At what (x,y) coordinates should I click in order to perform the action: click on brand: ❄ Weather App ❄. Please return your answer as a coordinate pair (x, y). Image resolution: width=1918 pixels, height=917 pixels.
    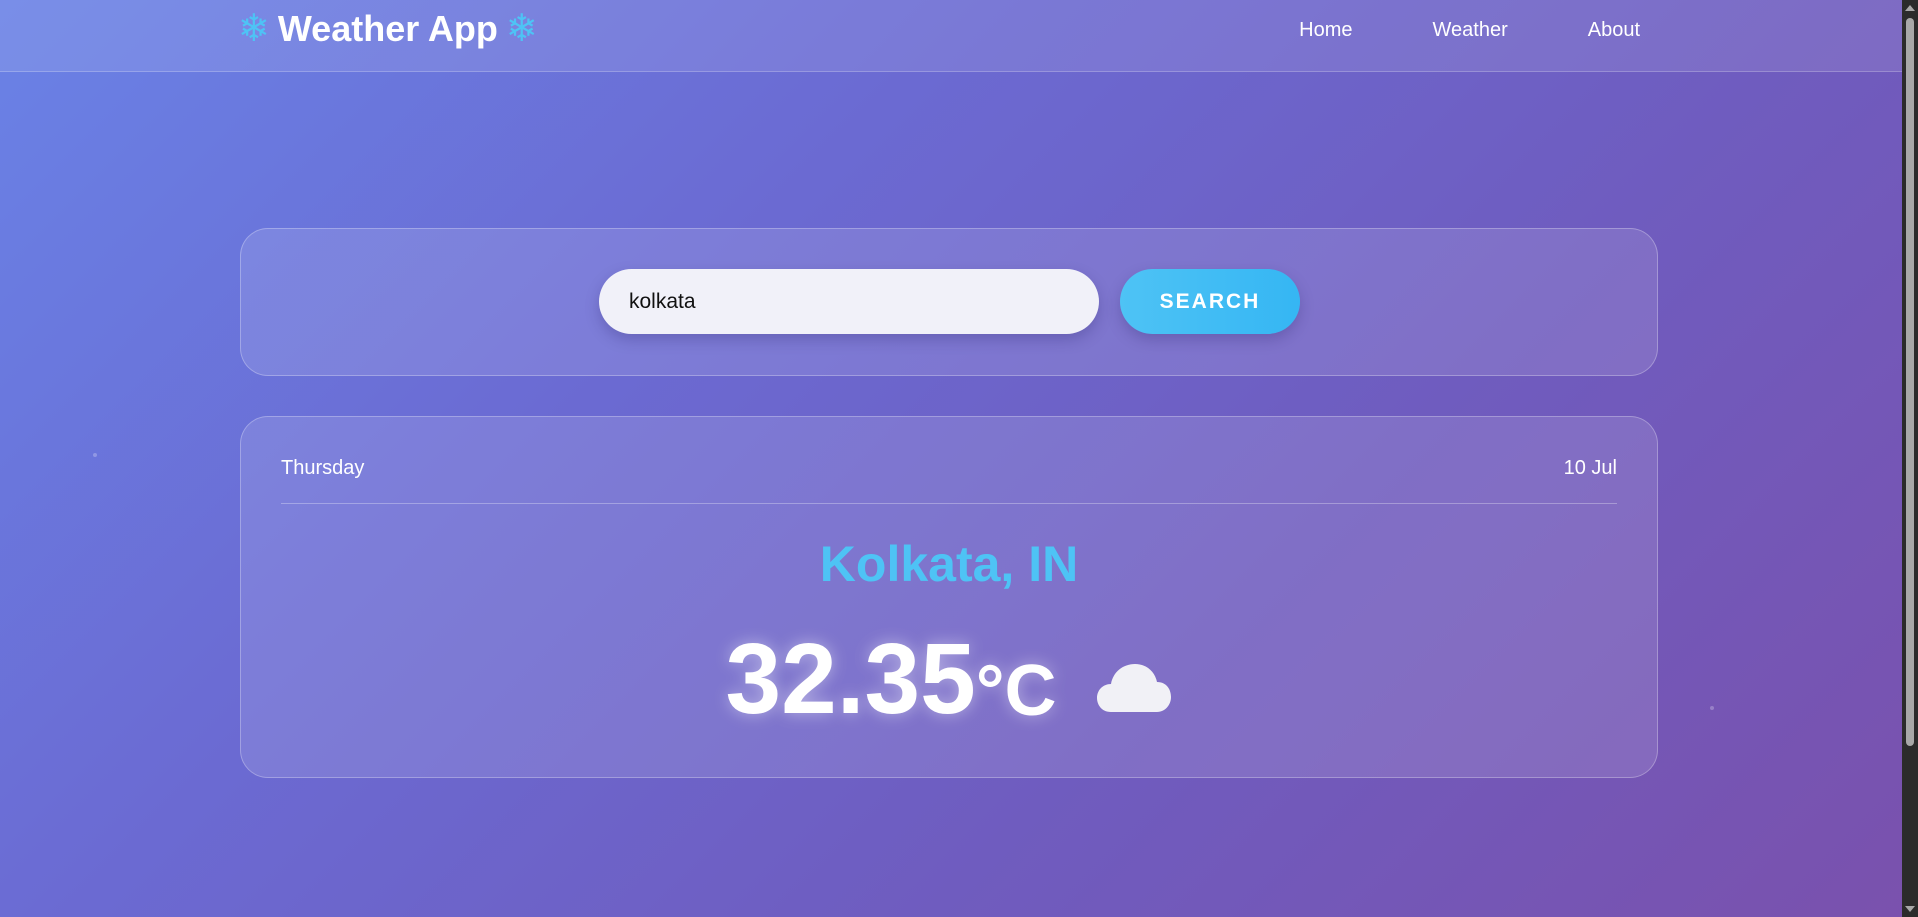
    Looking at the image, I should click on (388, 29).